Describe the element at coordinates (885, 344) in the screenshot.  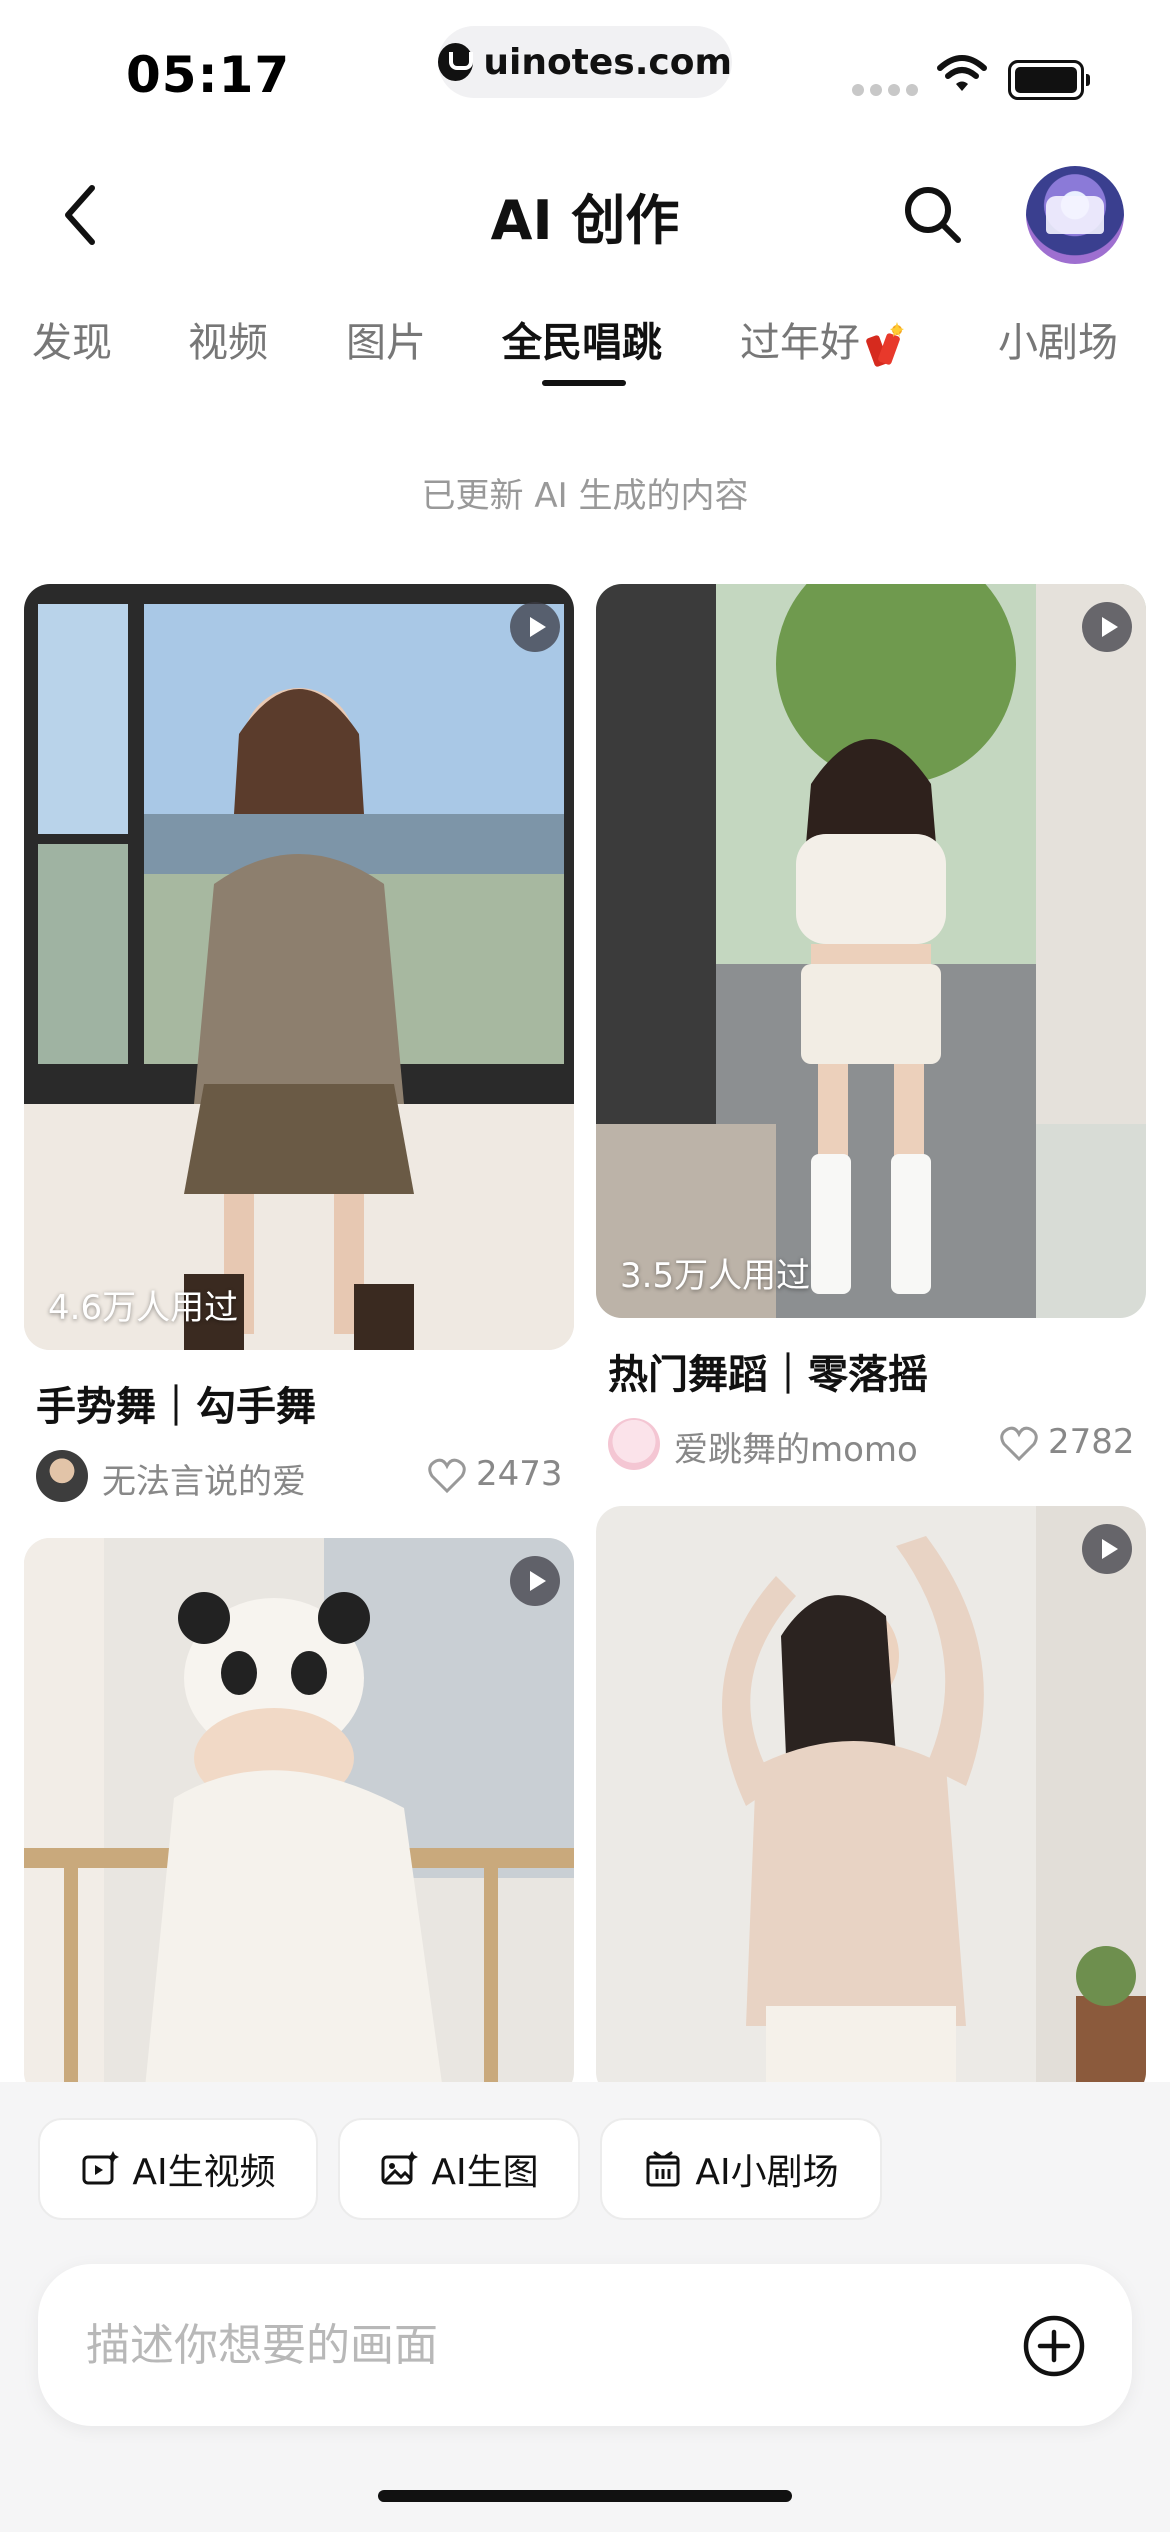
I see `firecracker-icon` at that location.